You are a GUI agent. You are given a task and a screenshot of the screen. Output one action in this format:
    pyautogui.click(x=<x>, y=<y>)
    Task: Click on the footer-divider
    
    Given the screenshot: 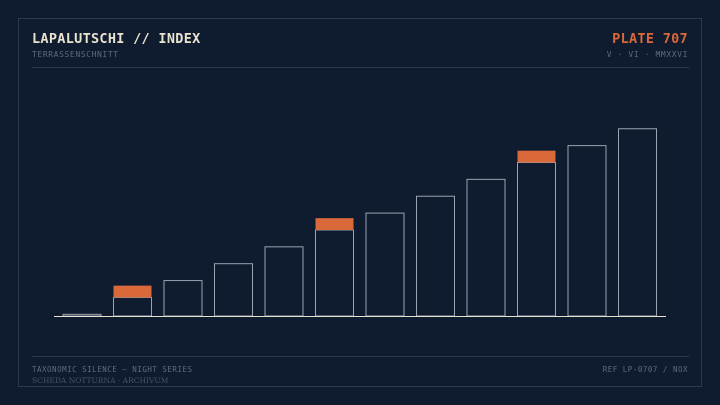 What is the action you would take?
    pyautogui.click(x=360, y=356)
    